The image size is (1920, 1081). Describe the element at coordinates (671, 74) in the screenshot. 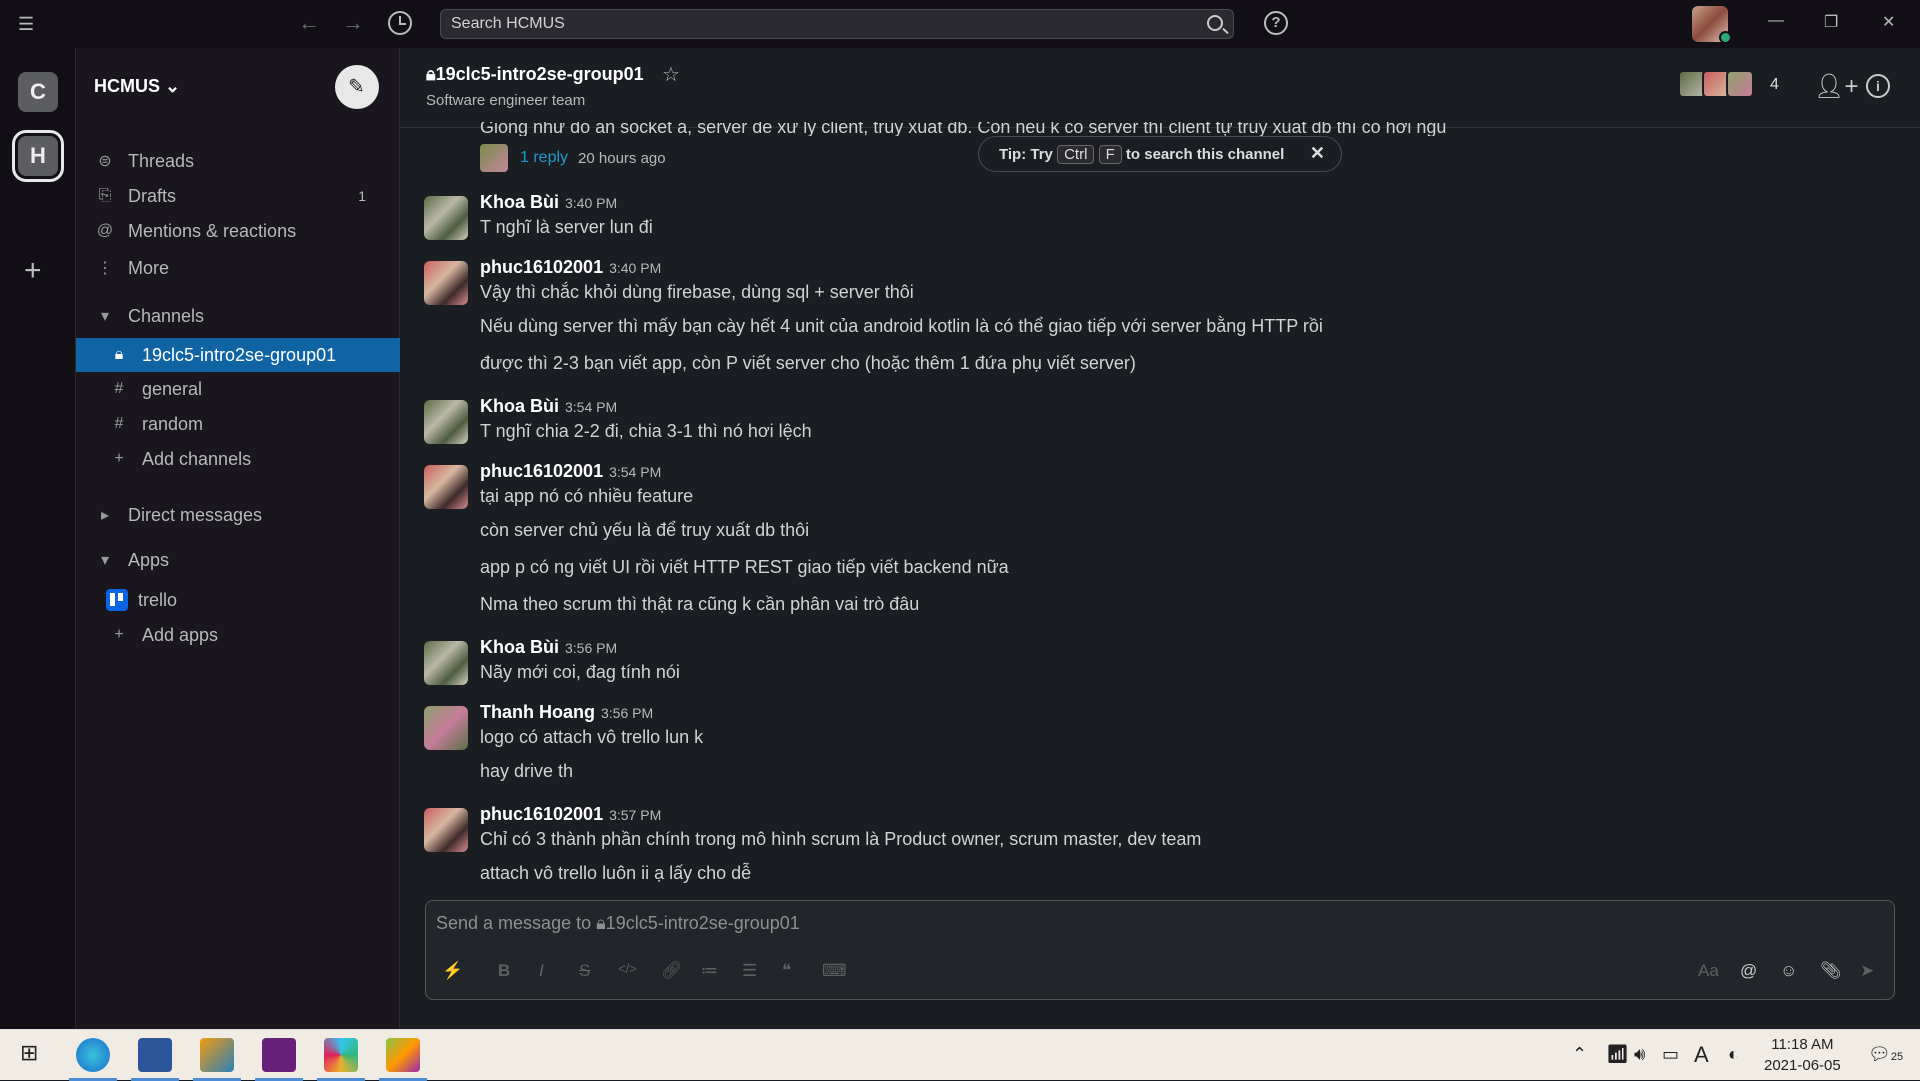

I see `star-icon: ☆` at that location.